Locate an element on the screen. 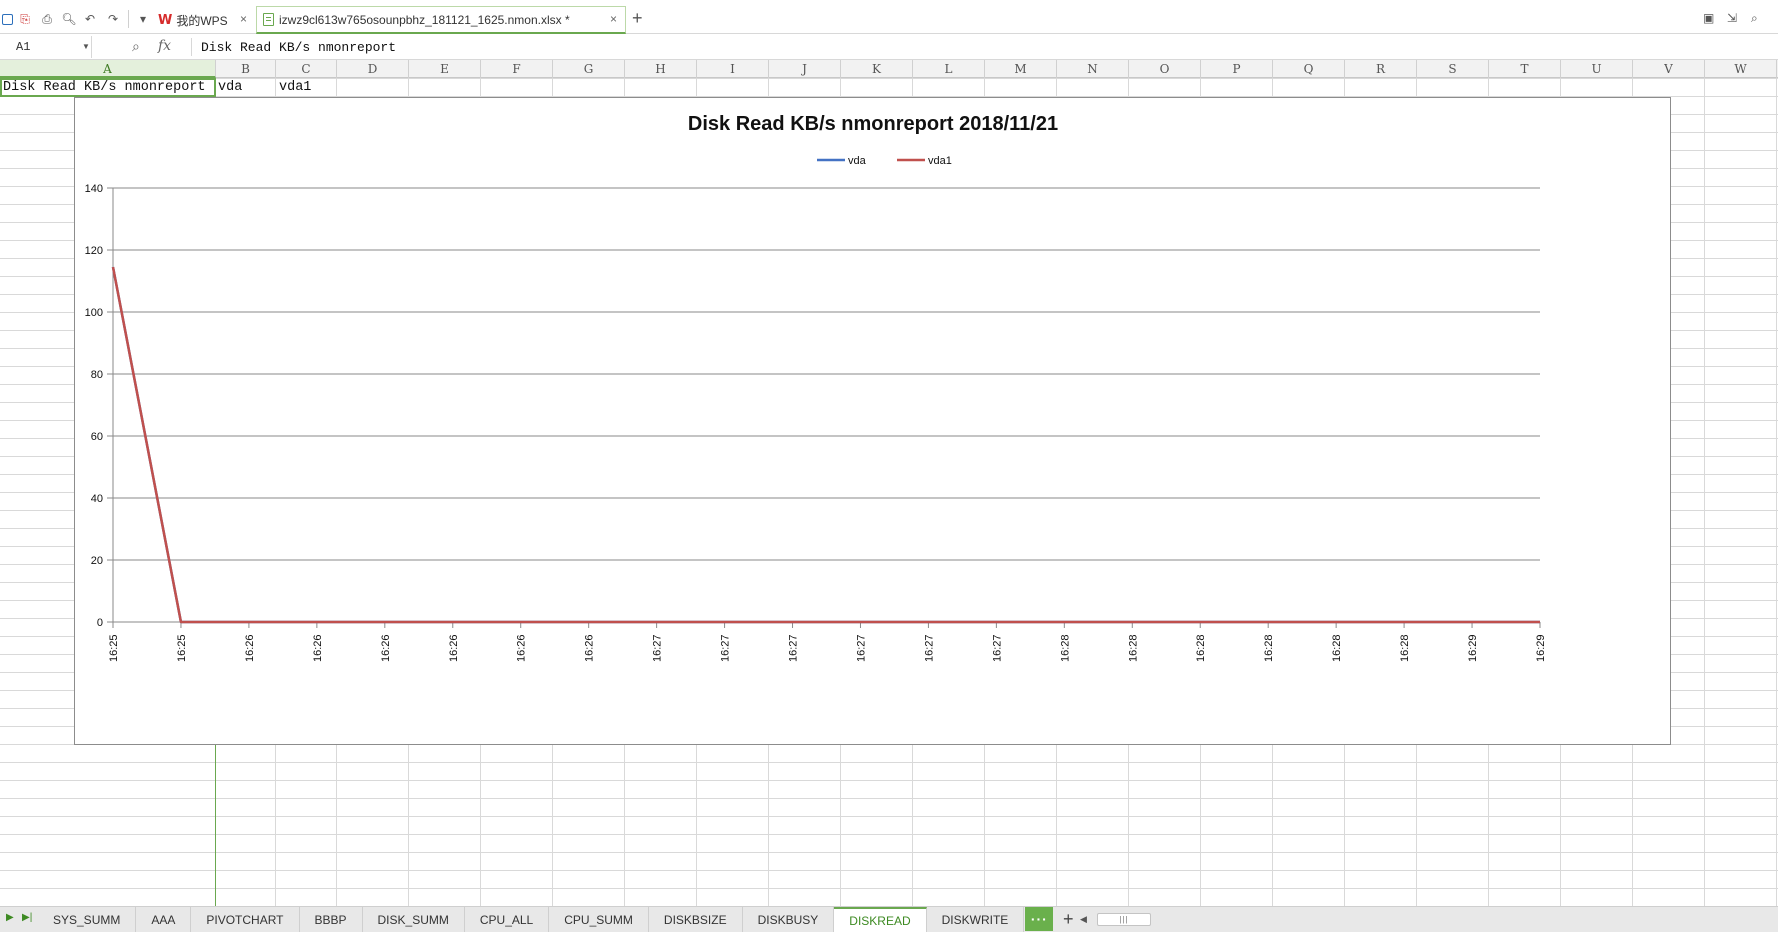  column-header-d: D is located at coordinates (373, 69).